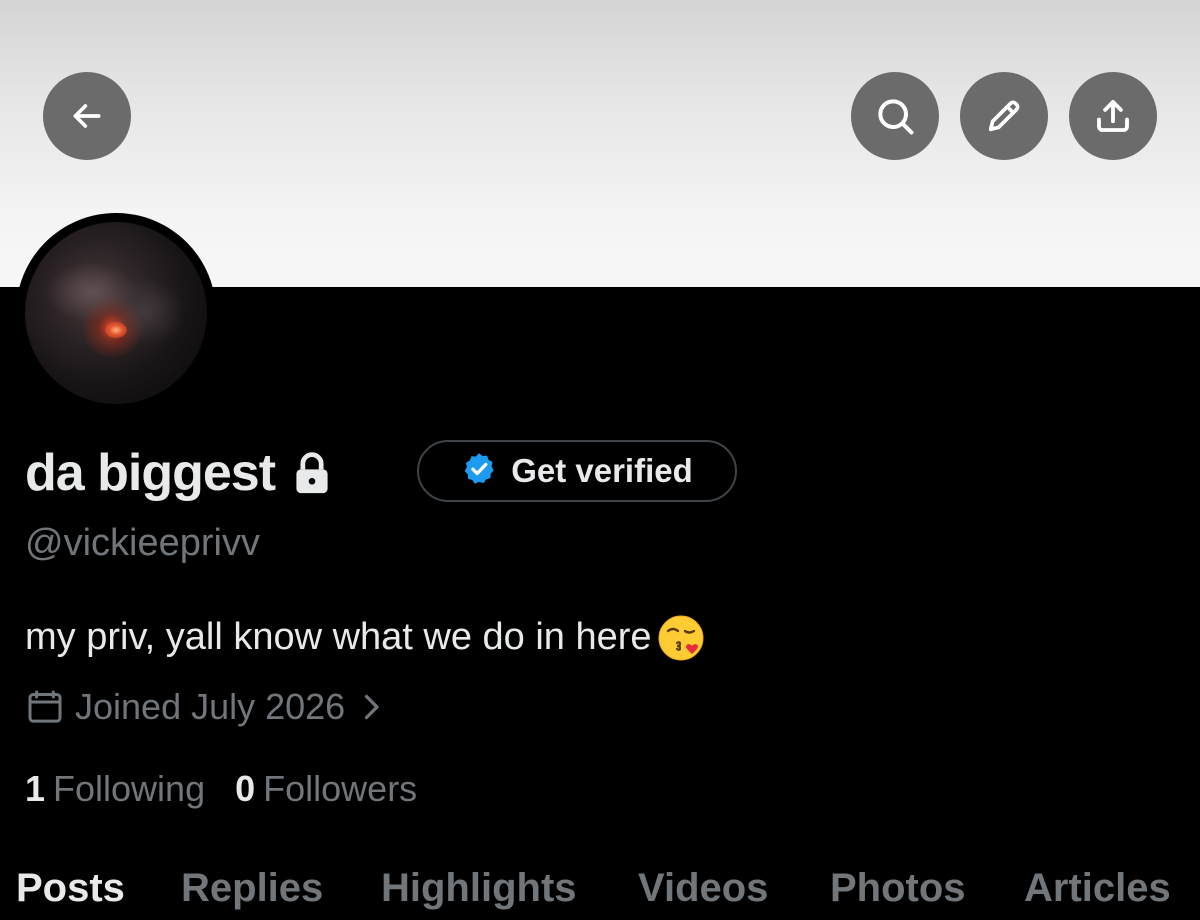 This screenshot has width=1200, height=920. Describe the element at coordinates (210, 706) in the screenshot. I see `joined-text: Joined July 2026` at that location.